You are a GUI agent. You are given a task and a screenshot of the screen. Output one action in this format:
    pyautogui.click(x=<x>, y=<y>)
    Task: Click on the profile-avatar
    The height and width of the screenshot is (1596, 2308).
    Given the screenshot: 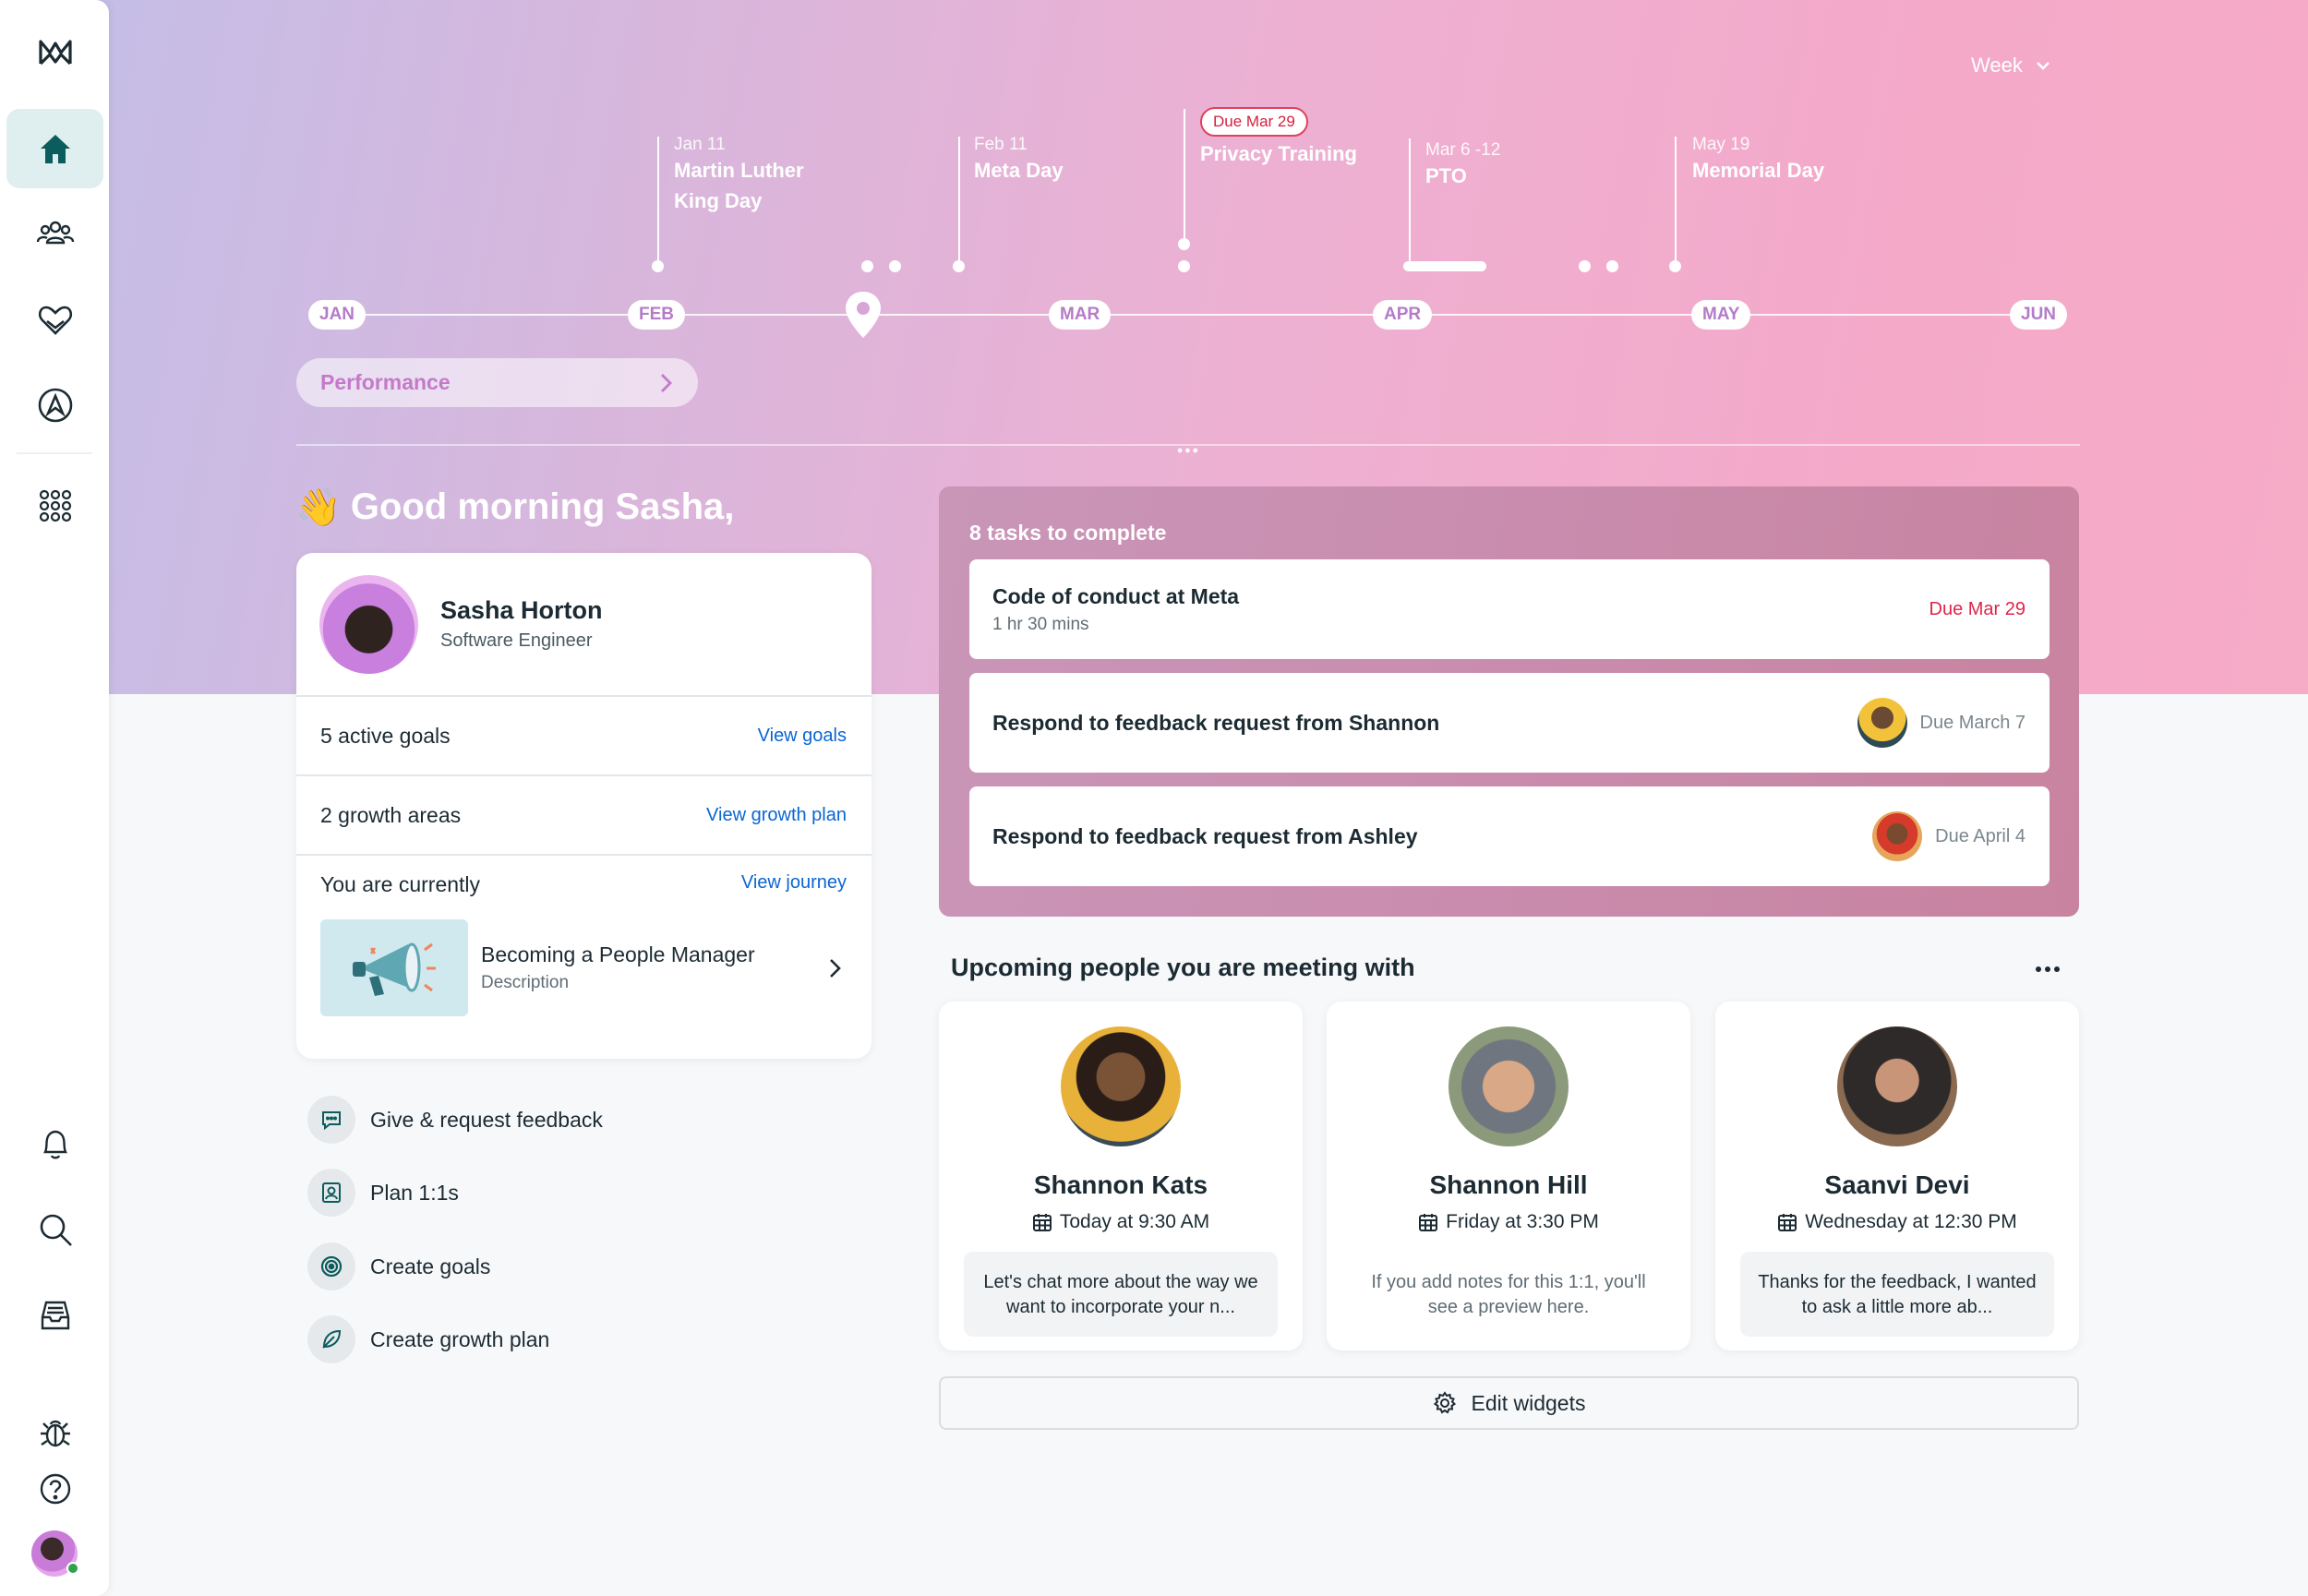 What is the action you would take?
    pyautogui.click(x=368, y=624)
    